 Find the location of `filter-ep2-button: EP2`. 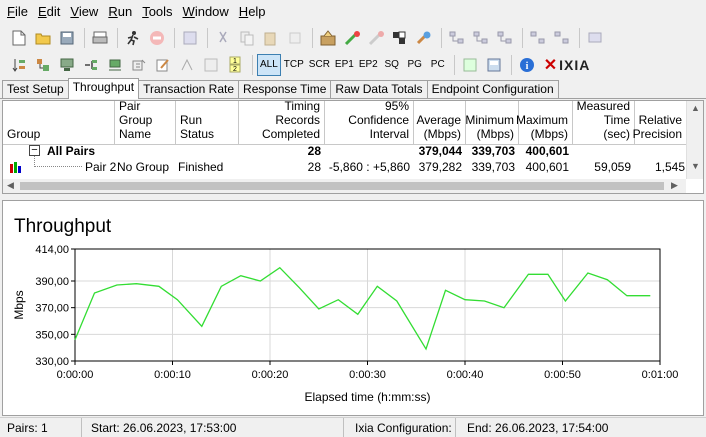

filter-ep2-button: EP2 is located at coordinates (368, 65).